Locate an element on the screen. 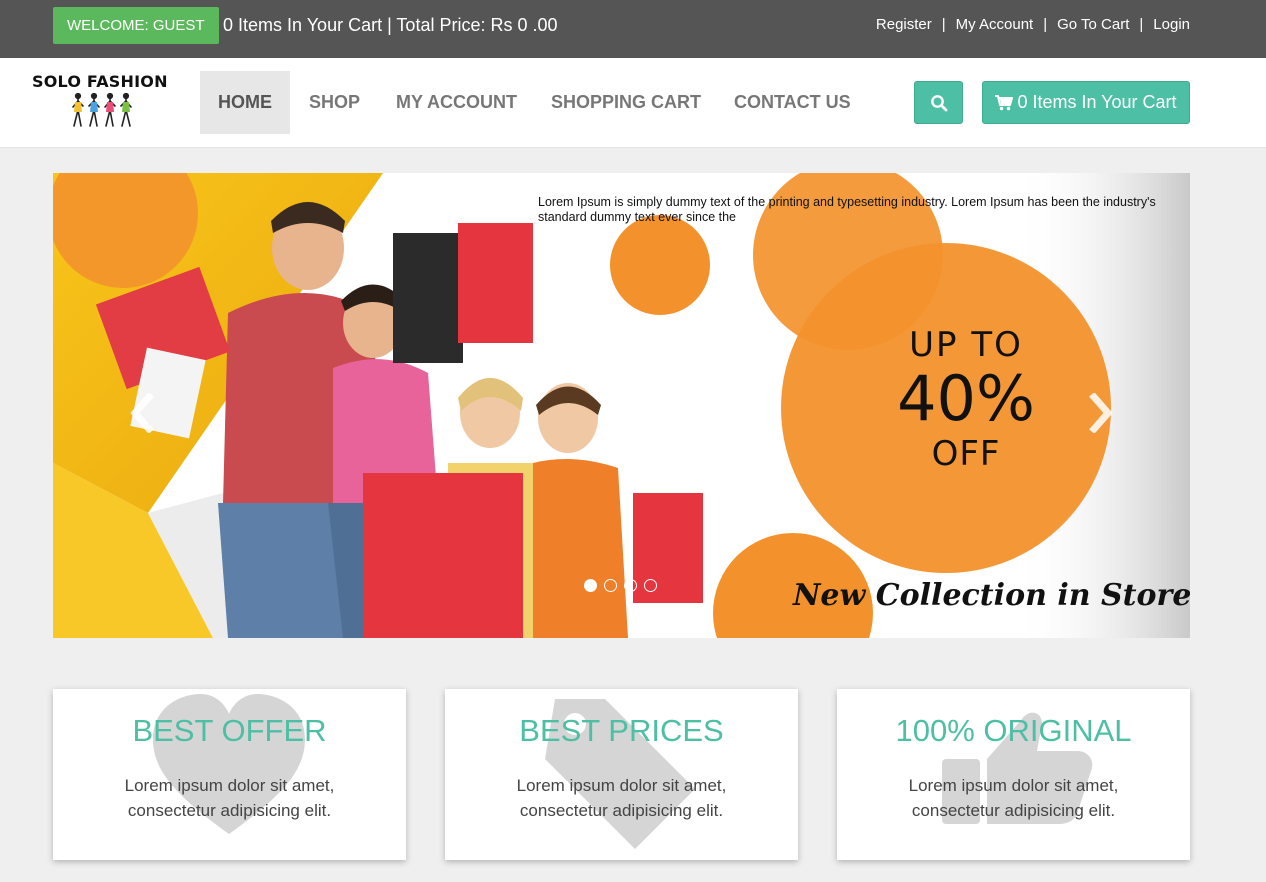  search-button is located at coordinates (938, 102).